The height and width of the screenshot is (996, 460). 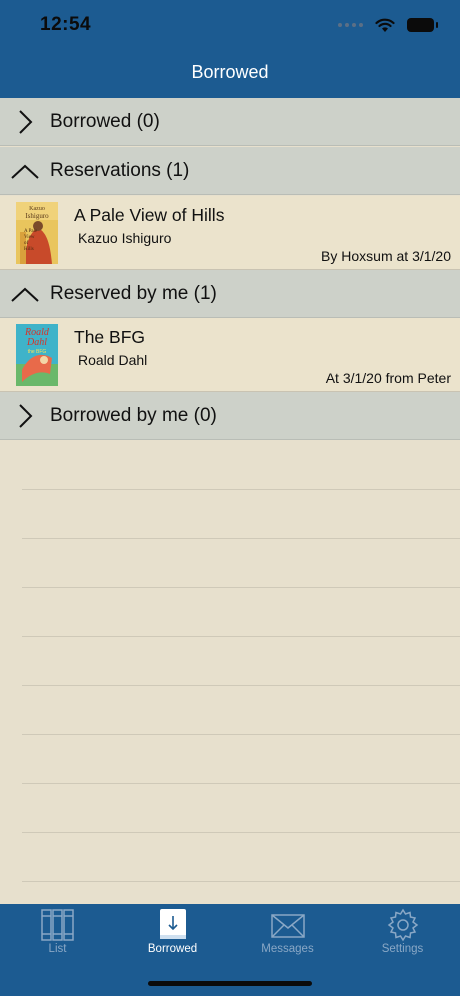 I want to click on tab-borrowed: Borrowed, so click(x=172, y=934).